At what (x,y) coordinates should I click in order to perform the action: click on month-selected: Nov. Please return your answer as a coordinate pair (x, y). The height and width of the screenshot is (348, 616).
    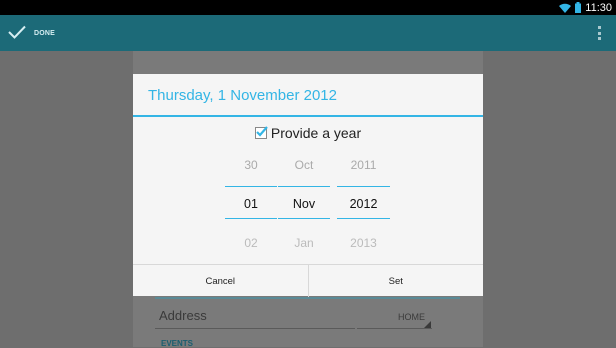
    Looking at the image, I should click on (304, 204).